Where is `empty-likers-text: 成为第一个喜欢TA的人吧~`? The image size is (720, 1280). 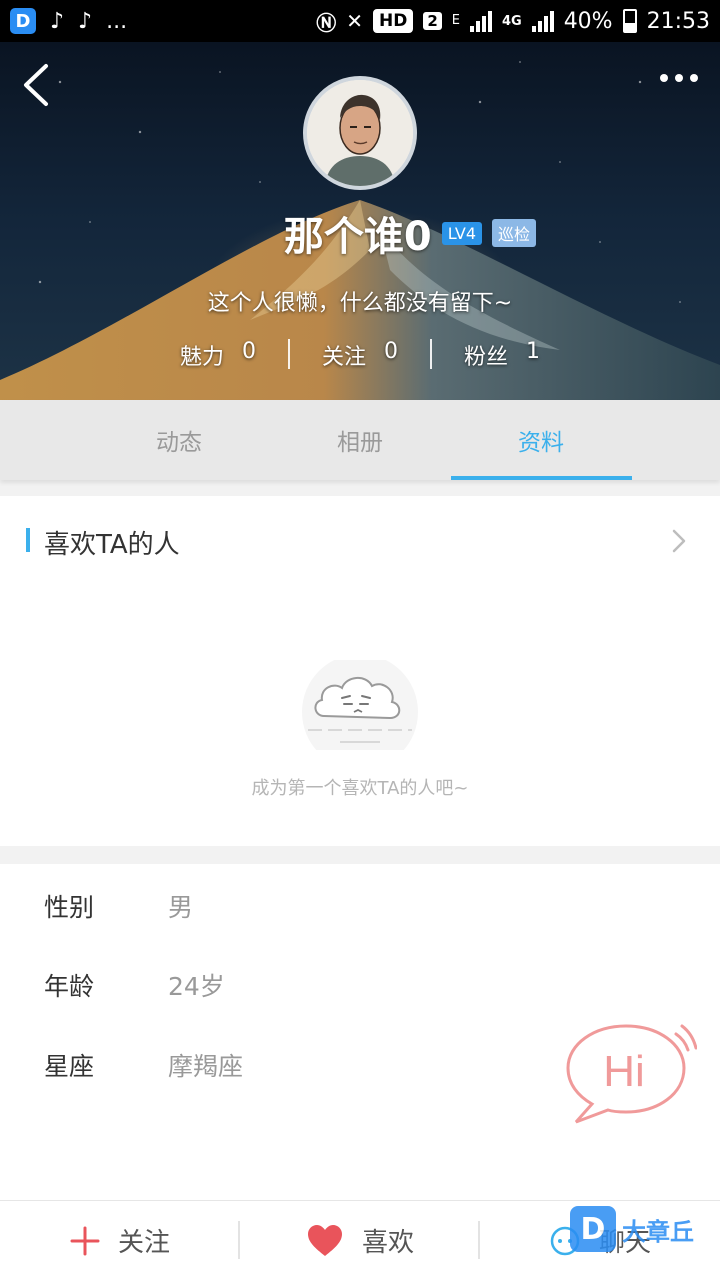 empty-likers-text: 成为第一个喜欢TA的人吧~ is located at coordinates (360, 788).